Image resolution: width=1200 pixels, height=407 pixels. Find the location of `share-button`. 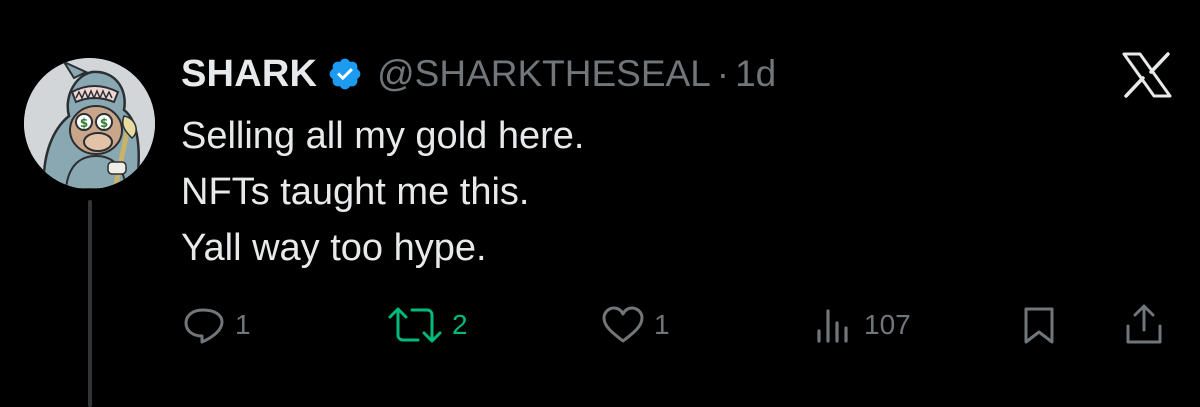

share-button is located at coordinates (1144, 325).